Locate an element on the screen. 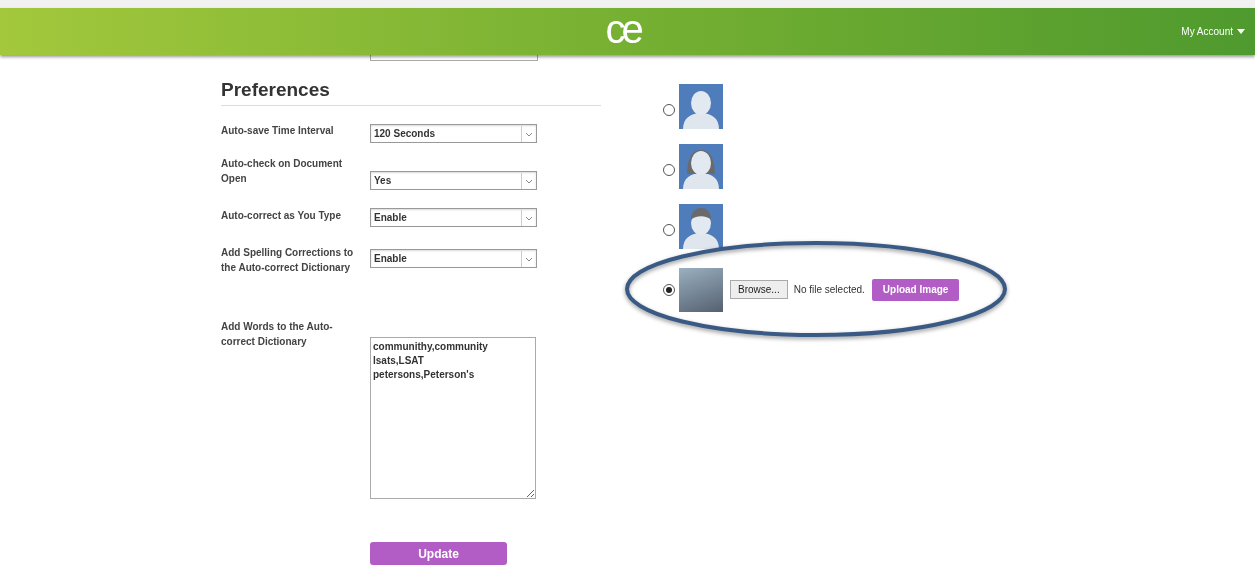 This screenshot has width=1255, height=581. female-avatar-icon is located at coordinates (701, 166).